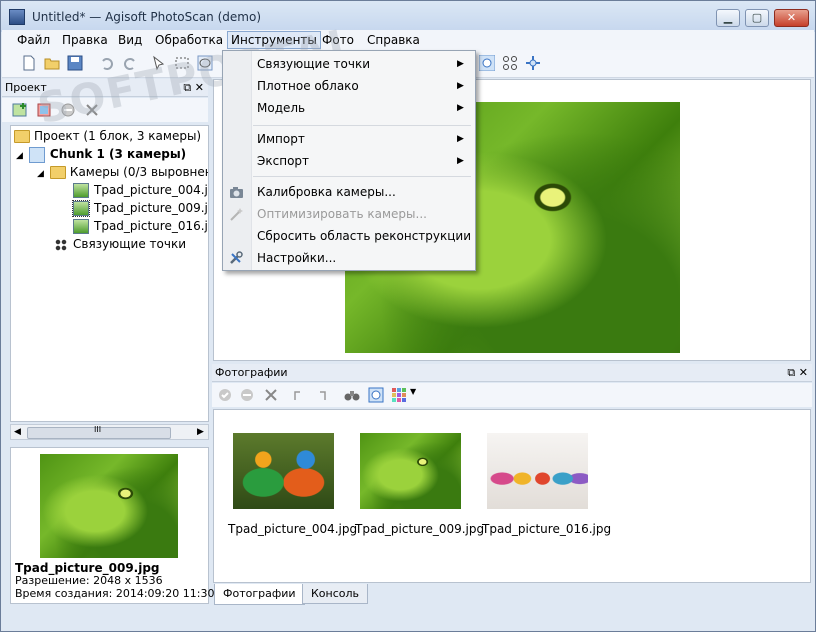 Image resolution: width=816 pixels, height=632 pixels. Describe the element at coordinates (29, 63) in the screenshot. I see `new-file-icon` at that location.